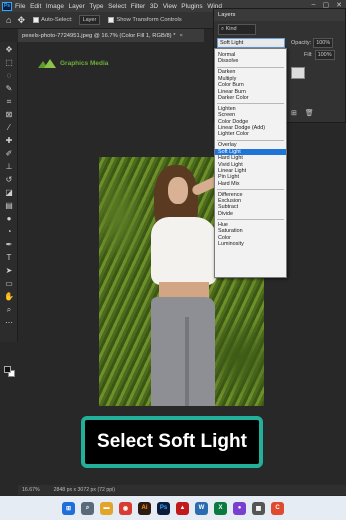 The image size is (346, 520). Describe the element at coordinates (20, 6) in the screenshot. I see `menu-file: File` at that location.